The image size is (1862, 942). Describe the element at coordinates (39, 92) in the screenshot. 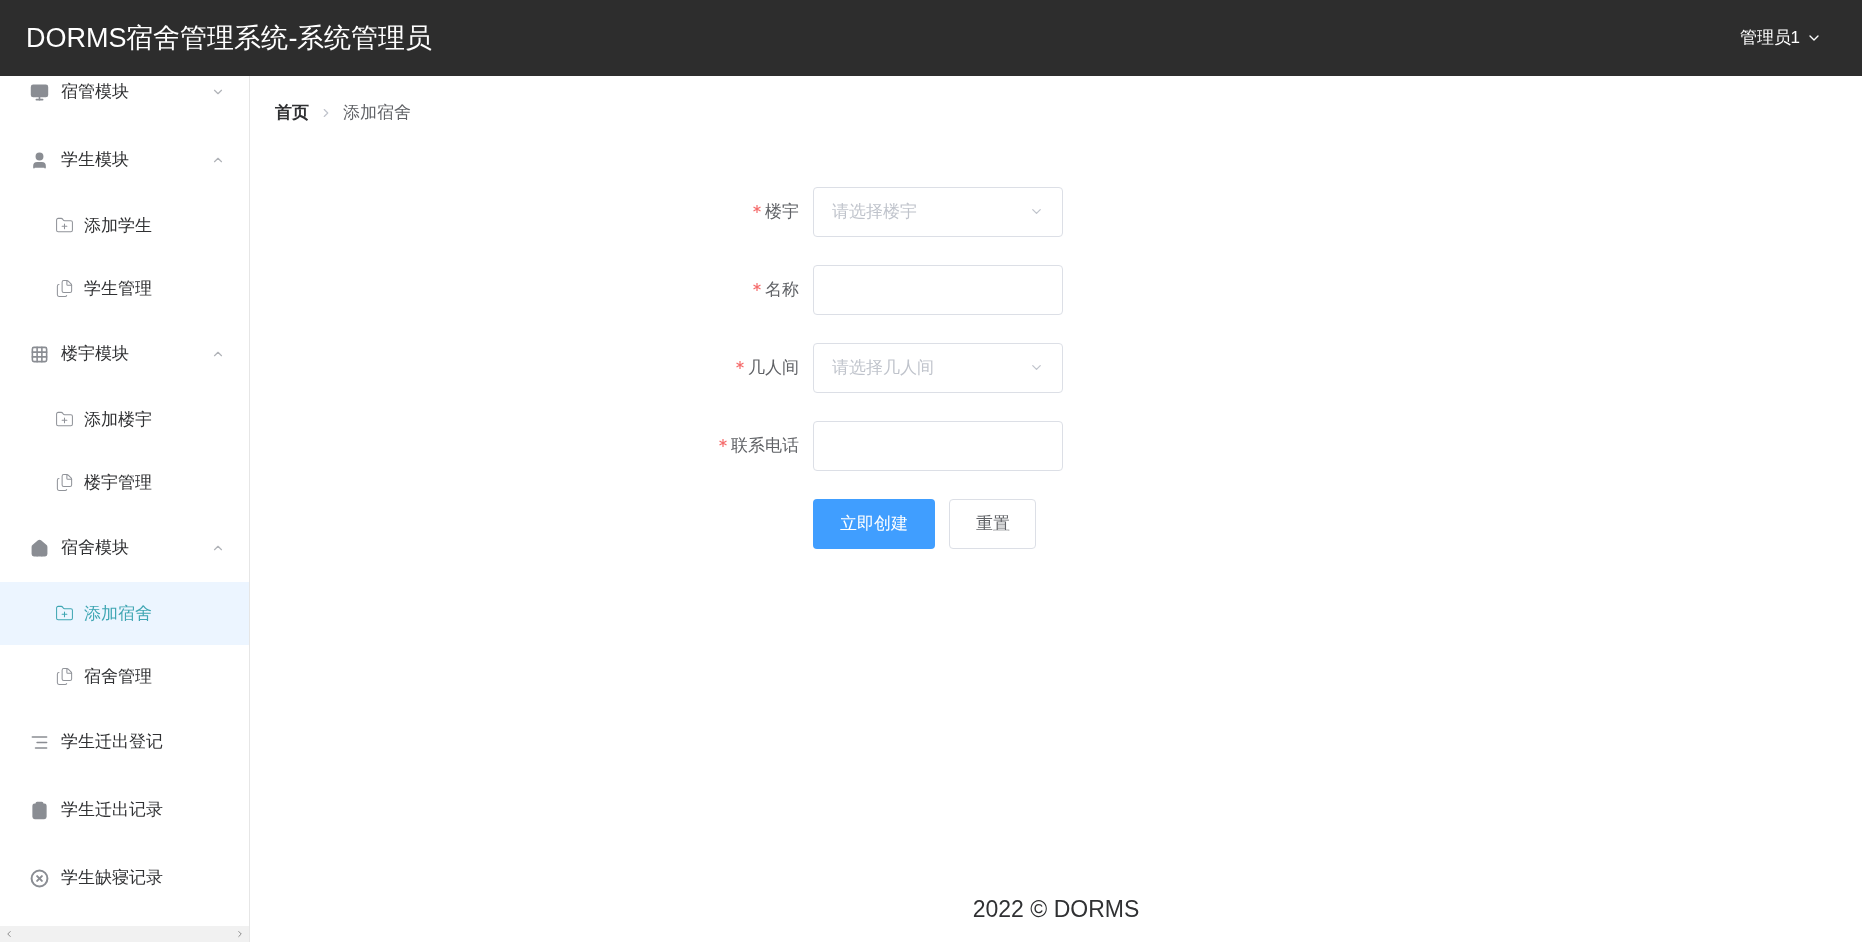

I see `monitor-icon` at that location.